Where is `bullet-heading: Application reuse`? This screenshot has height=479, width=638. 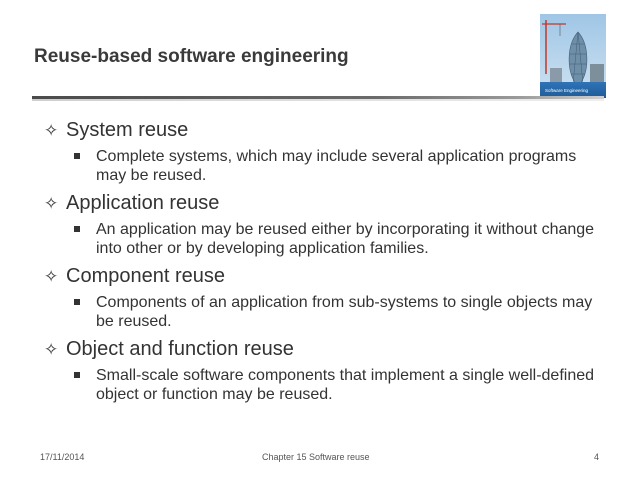 bullet-heading: Application reuse is located at coordinates (143, 203).